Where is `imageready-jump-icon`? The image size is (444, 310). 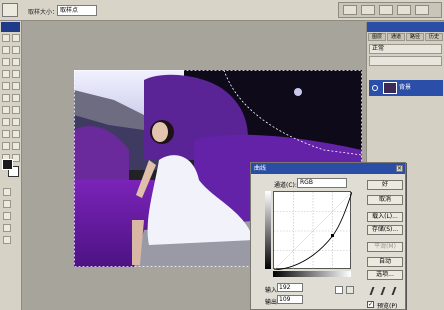
imageready-jump-icon is located at coordinates (7, 240).